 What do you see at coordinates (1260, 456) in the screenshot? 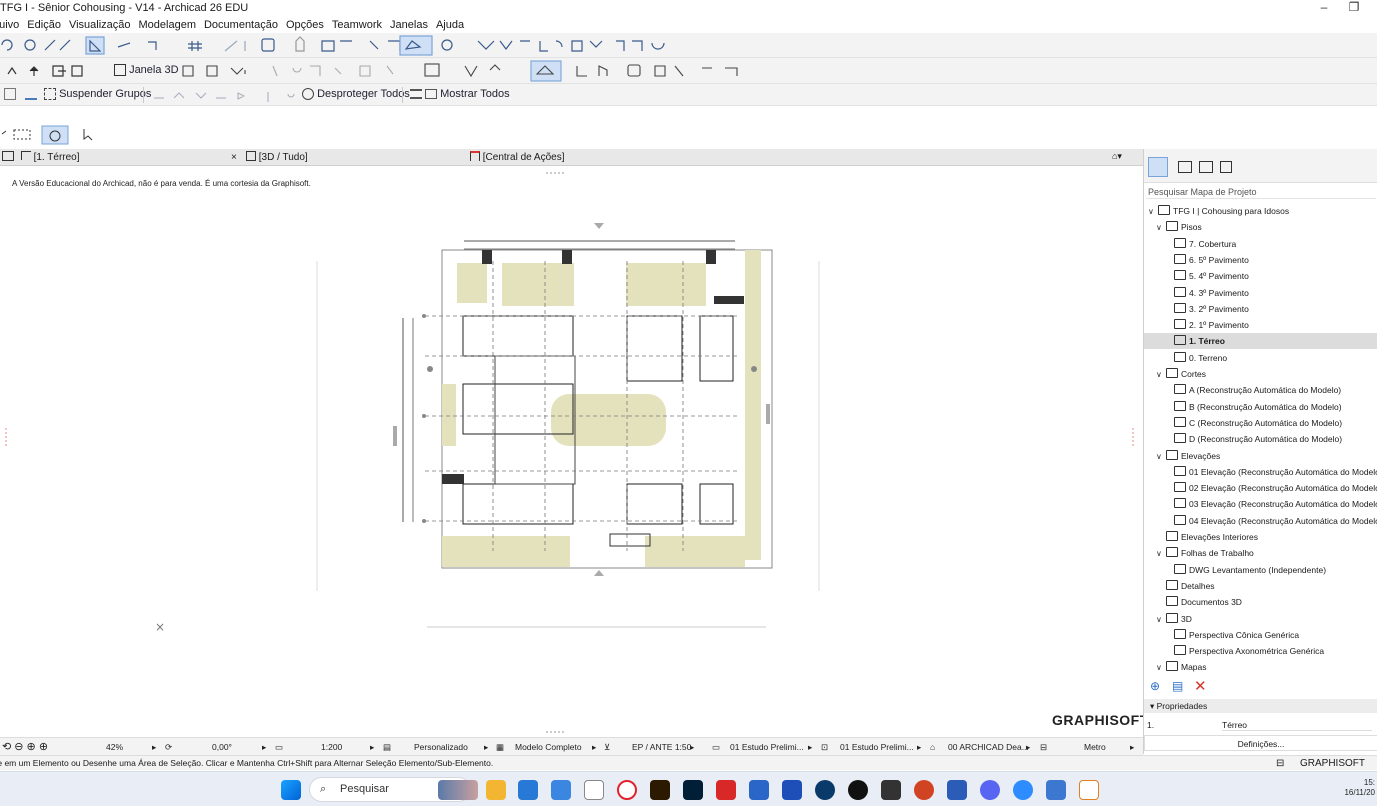
I see `tree-item: ∨Elevações` at bounding box center [1260, 456].